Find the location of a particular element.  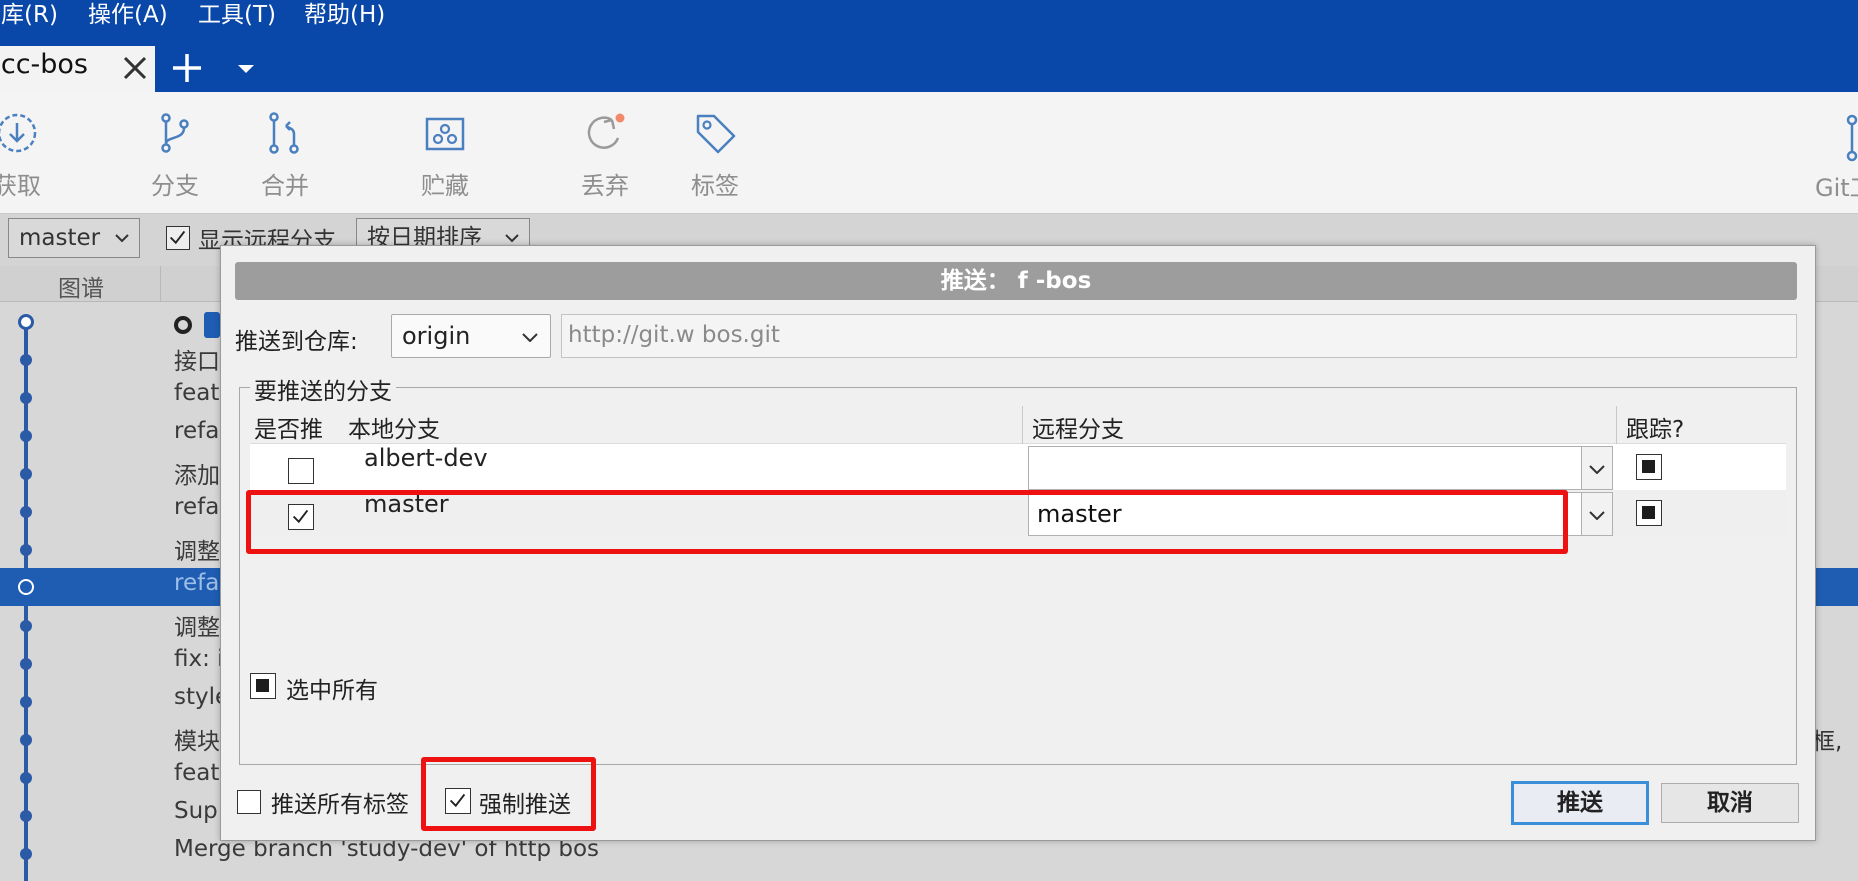

commit-message: 添加 is located at coordinates (197, 476).